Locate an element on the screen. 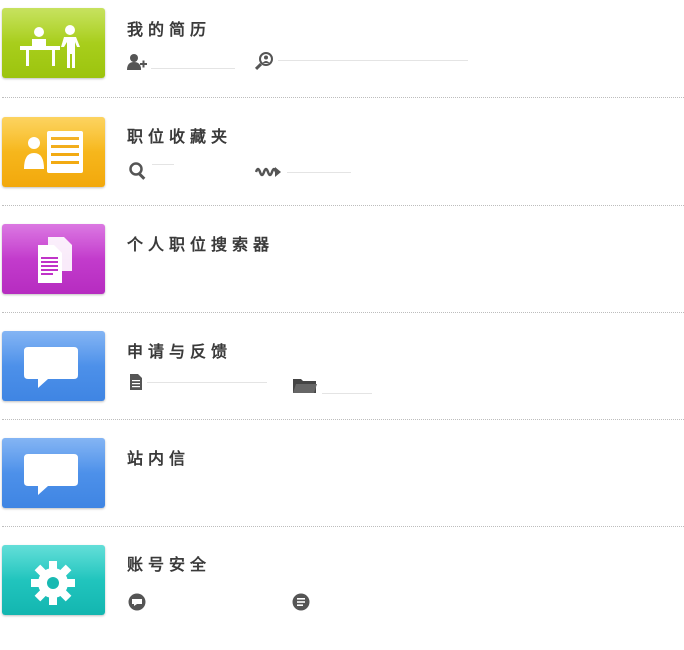  messages-tile is located at coordinates (53, 473).